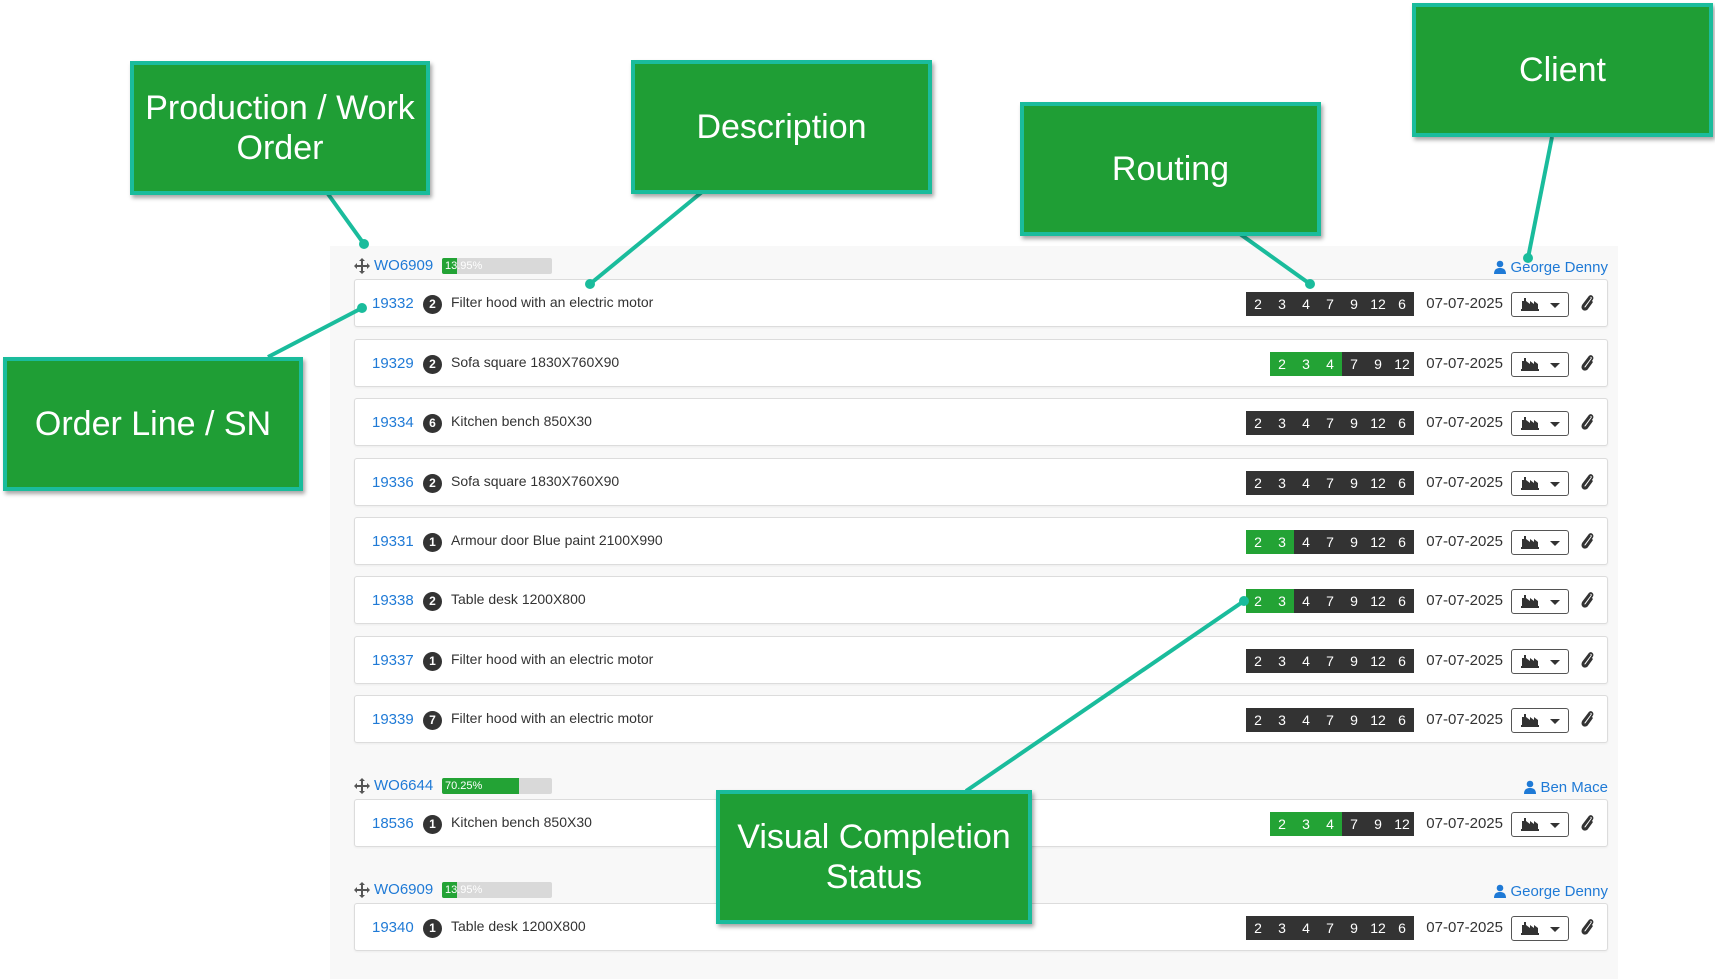 The height and width of the screenshot is (979, 1715). Describe the element at coordinates (393, 541) in the screenshot. I see `order-line-sn-link: 19331` at that location.